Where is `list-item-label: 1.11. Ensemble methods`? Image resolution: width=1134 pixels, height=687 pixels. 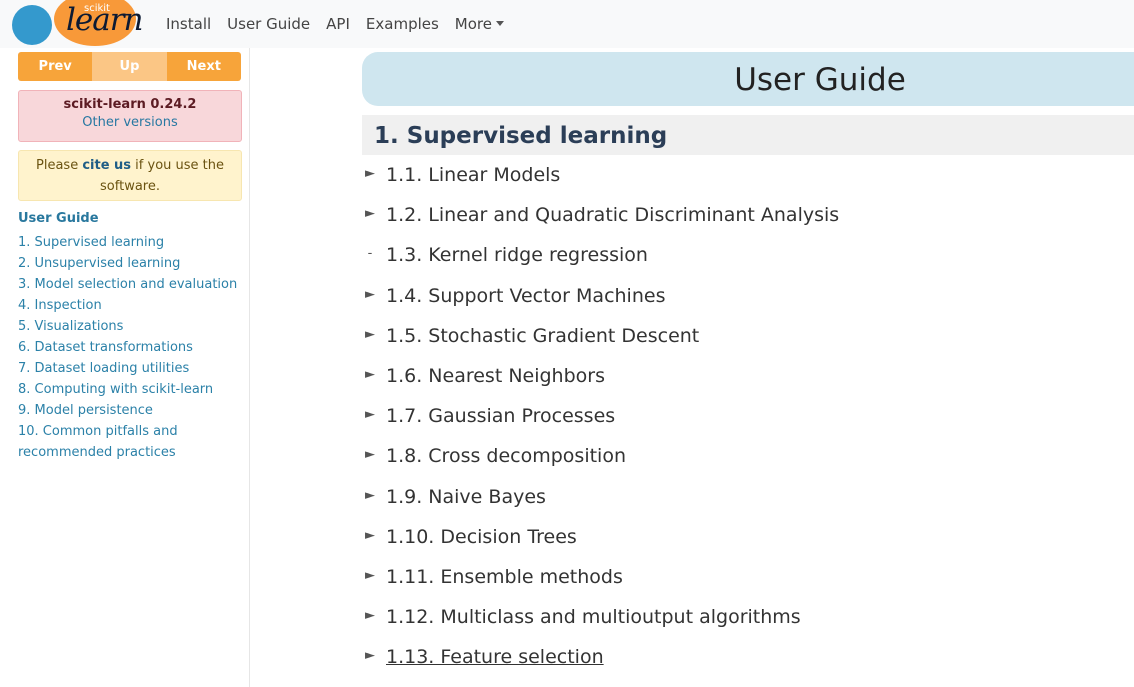
list-item-label: 1.11. Ensemble methods is located at coordinates (504, 577).